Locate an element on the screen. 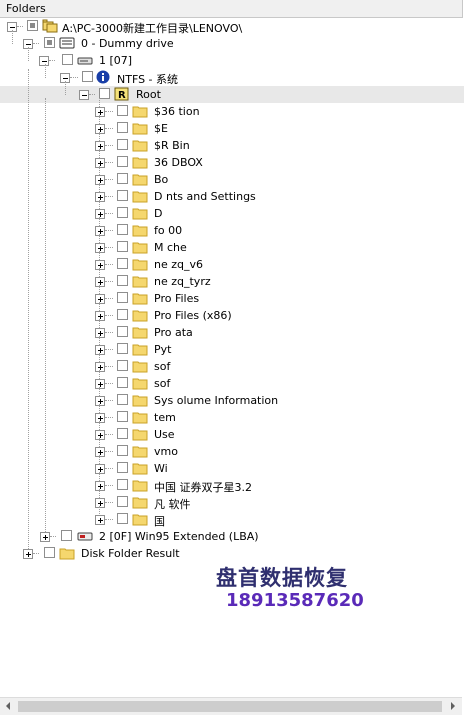 The height and width of the screenshot is (715, 464). tree-row-folder: M che is located at coordinates (232, 245).